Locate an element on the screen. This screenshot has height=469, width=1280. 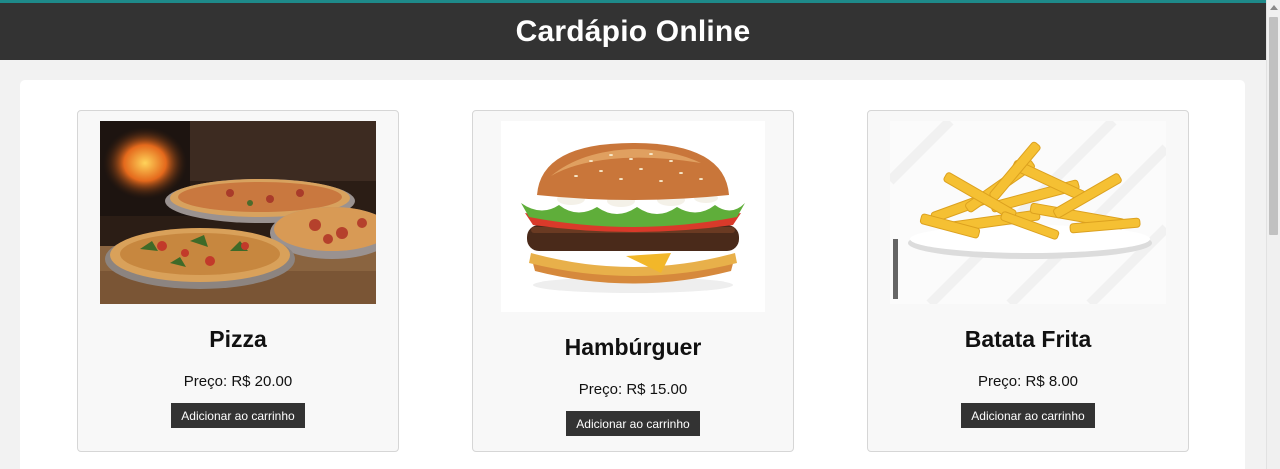
price-value: R$ 15.00 is located at coordinates (657, 389).